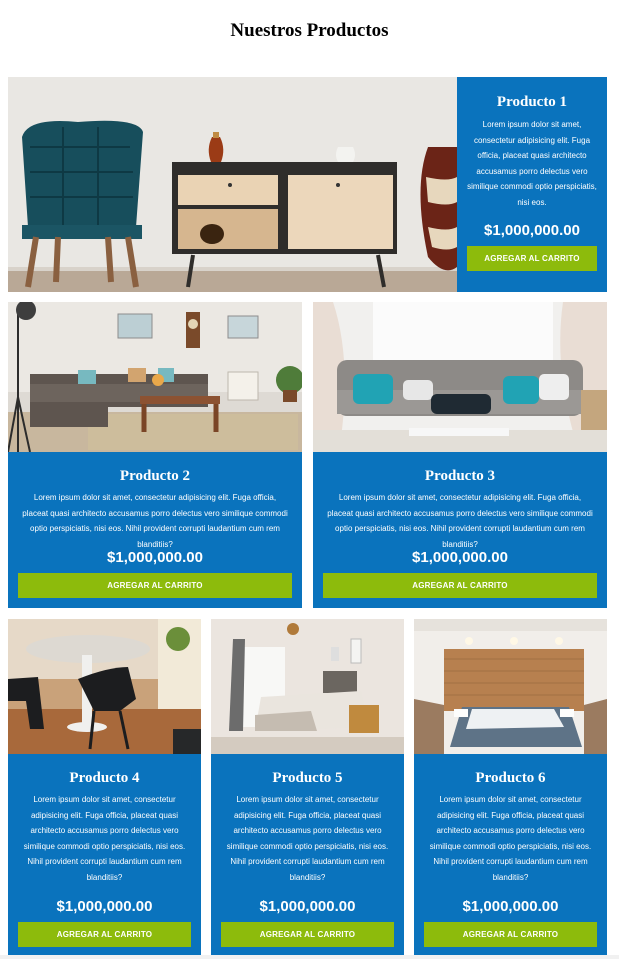 This screenshot has height=959, width=619. What do you see at coordinates (307, 934) in the screenshot?
I see `add-to-cart-button-5: AGREGAR AL CARRITO` at bounding box center [307, 934].